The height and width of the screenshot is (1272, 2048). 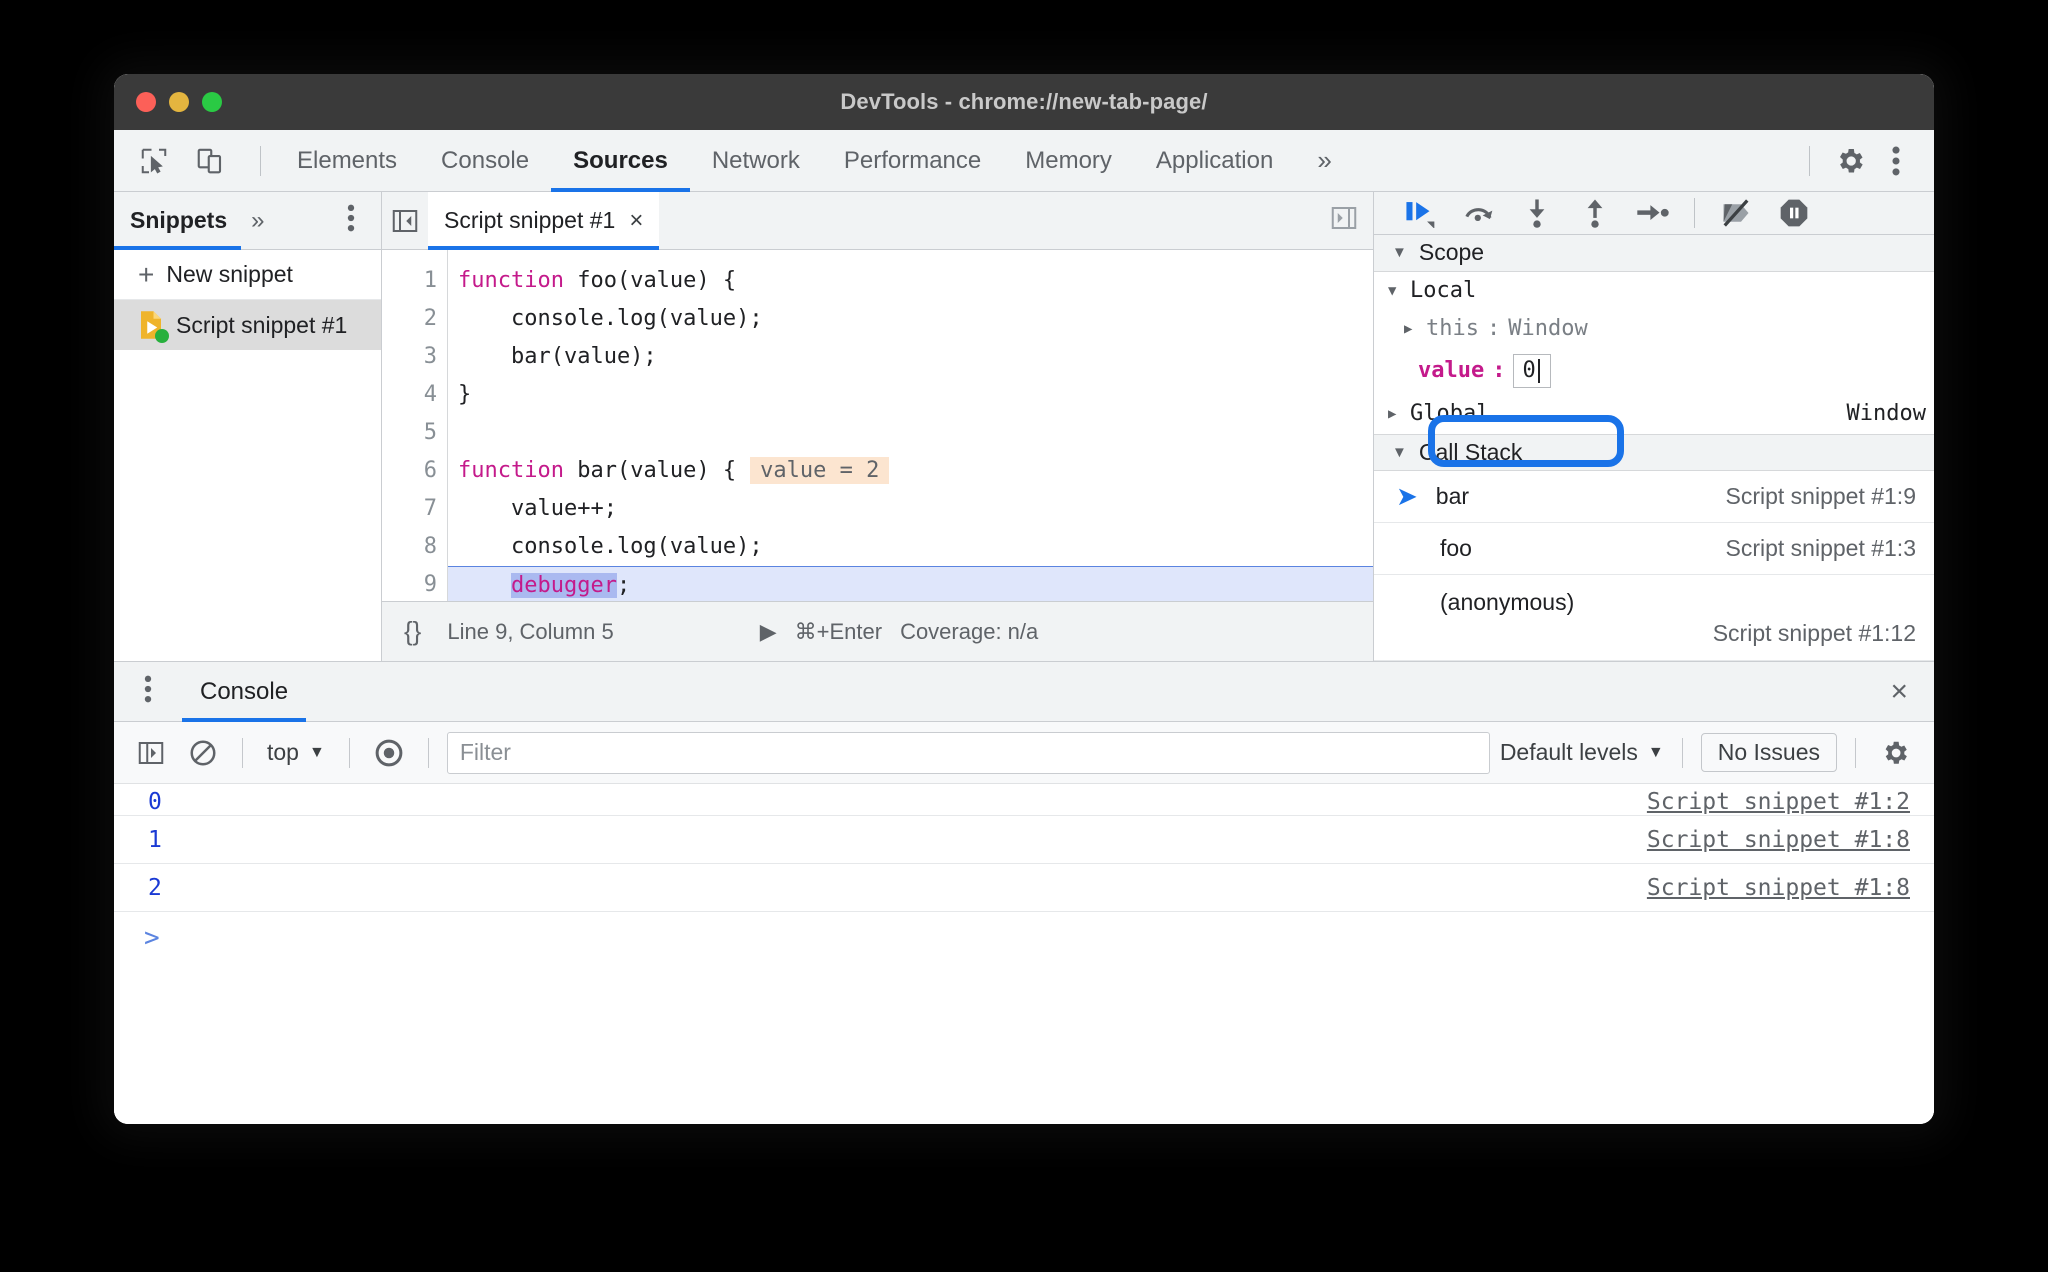 What do you see at coordinates (1537, 213) in the screenshot?
I see `step-into-icon` at bounding box center [1537, 213].